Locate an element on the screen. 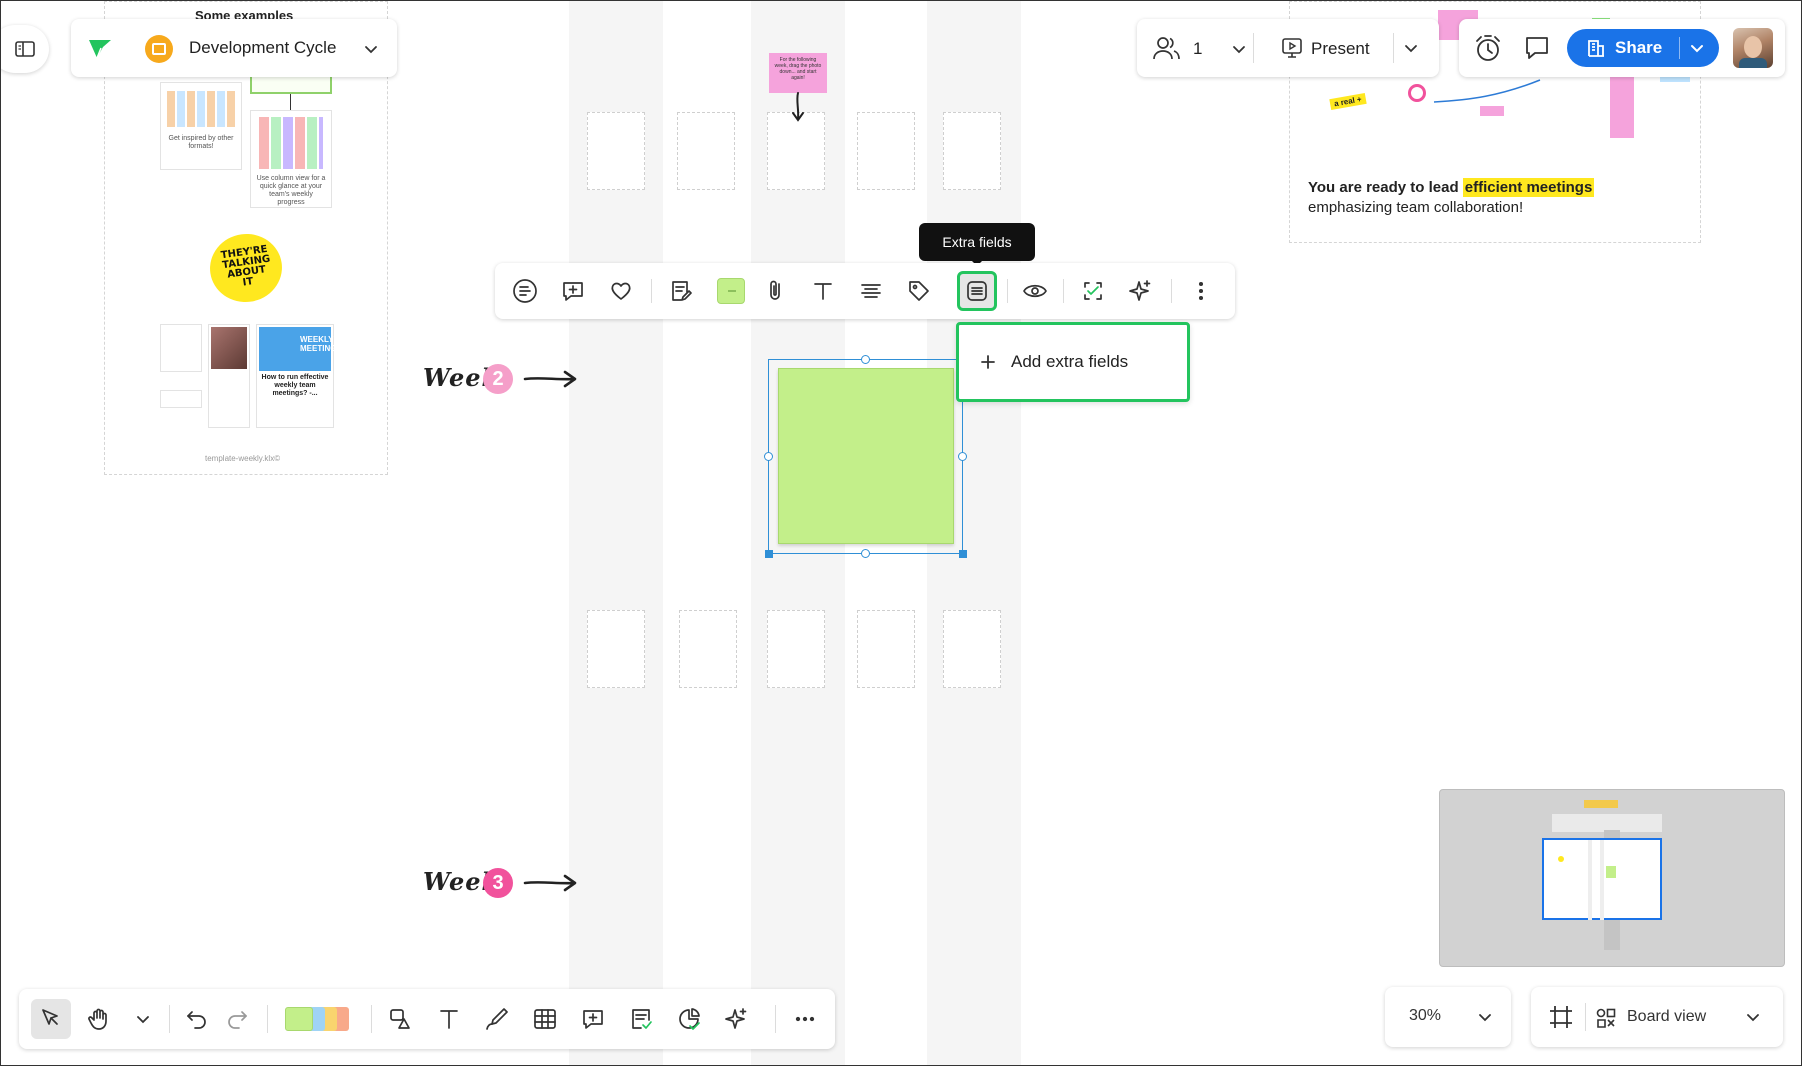 Image resolution: width=1802 pixels, height=1066 pixels. example-caption: Get inspired by other formats! is located at coordinates (201, 142).